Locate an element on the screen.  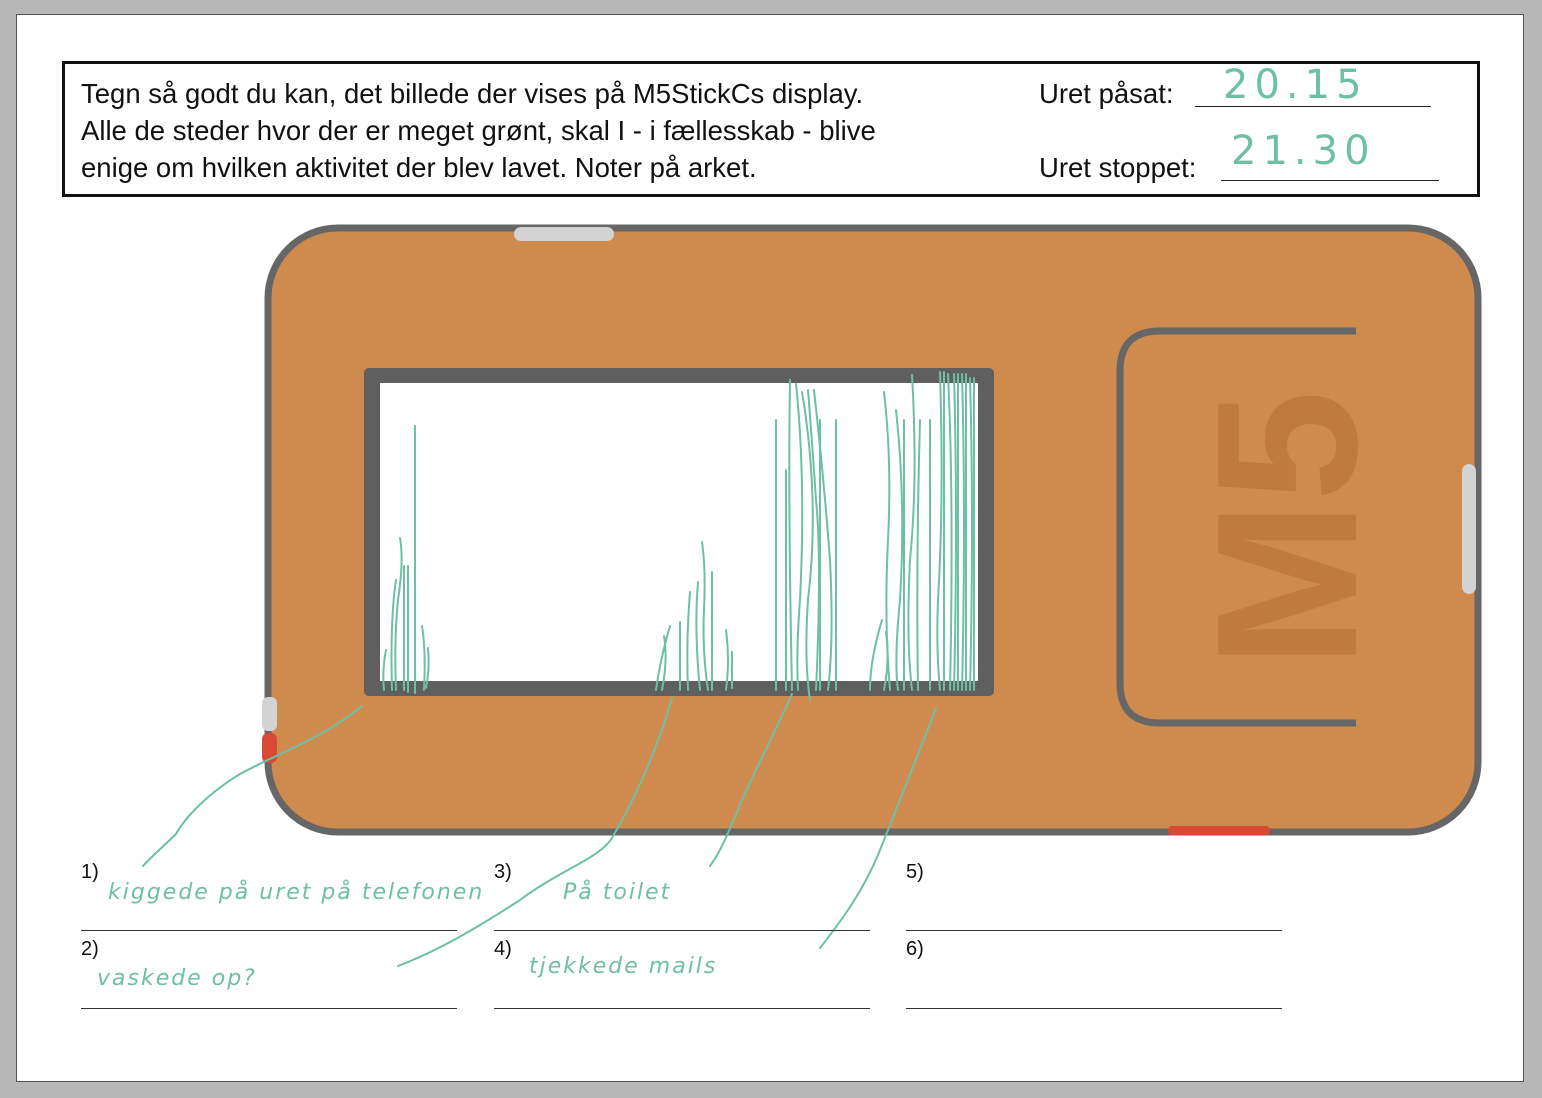
side-button-right is located at coordinates (1469, 529).